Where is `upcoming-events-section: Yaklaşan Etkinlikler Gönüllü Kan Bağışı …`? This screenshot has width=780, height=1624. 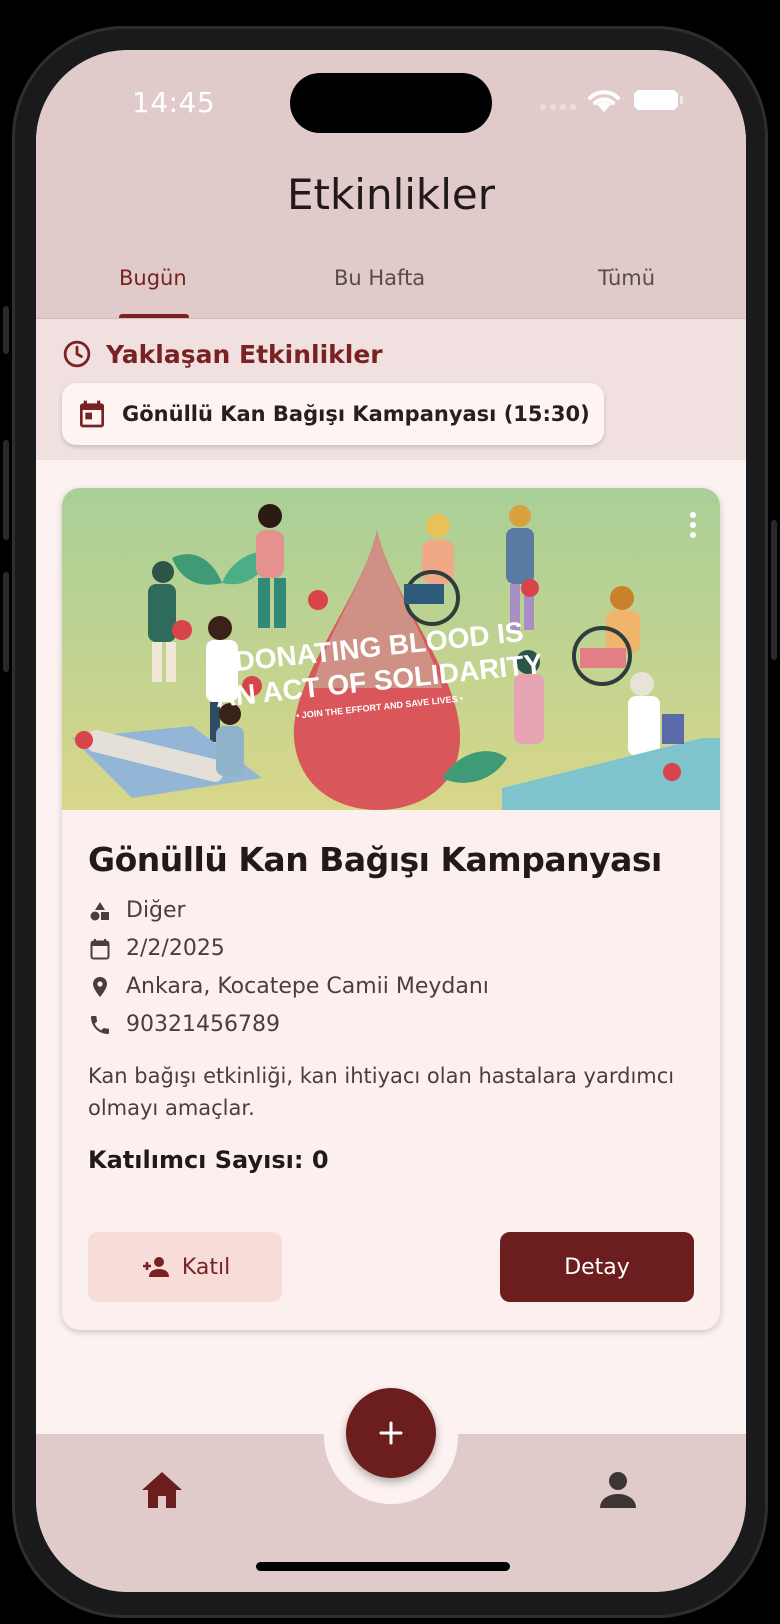 upcoming-events-section: Yaklaşan Etkinlikler Gönüllü Kan Bağışı … is located at coordinates (391, 389).